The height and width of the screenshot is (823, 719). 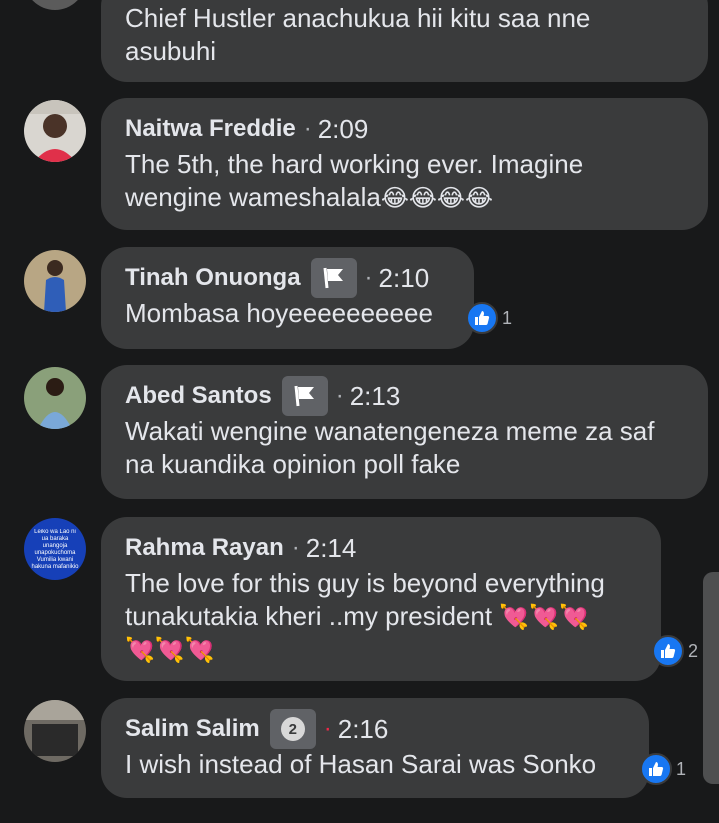 What do you see at coordinates (192, 729) in the screenshot?
I see `commenter-name: Salim Salim` at bounding box center [192, 729].